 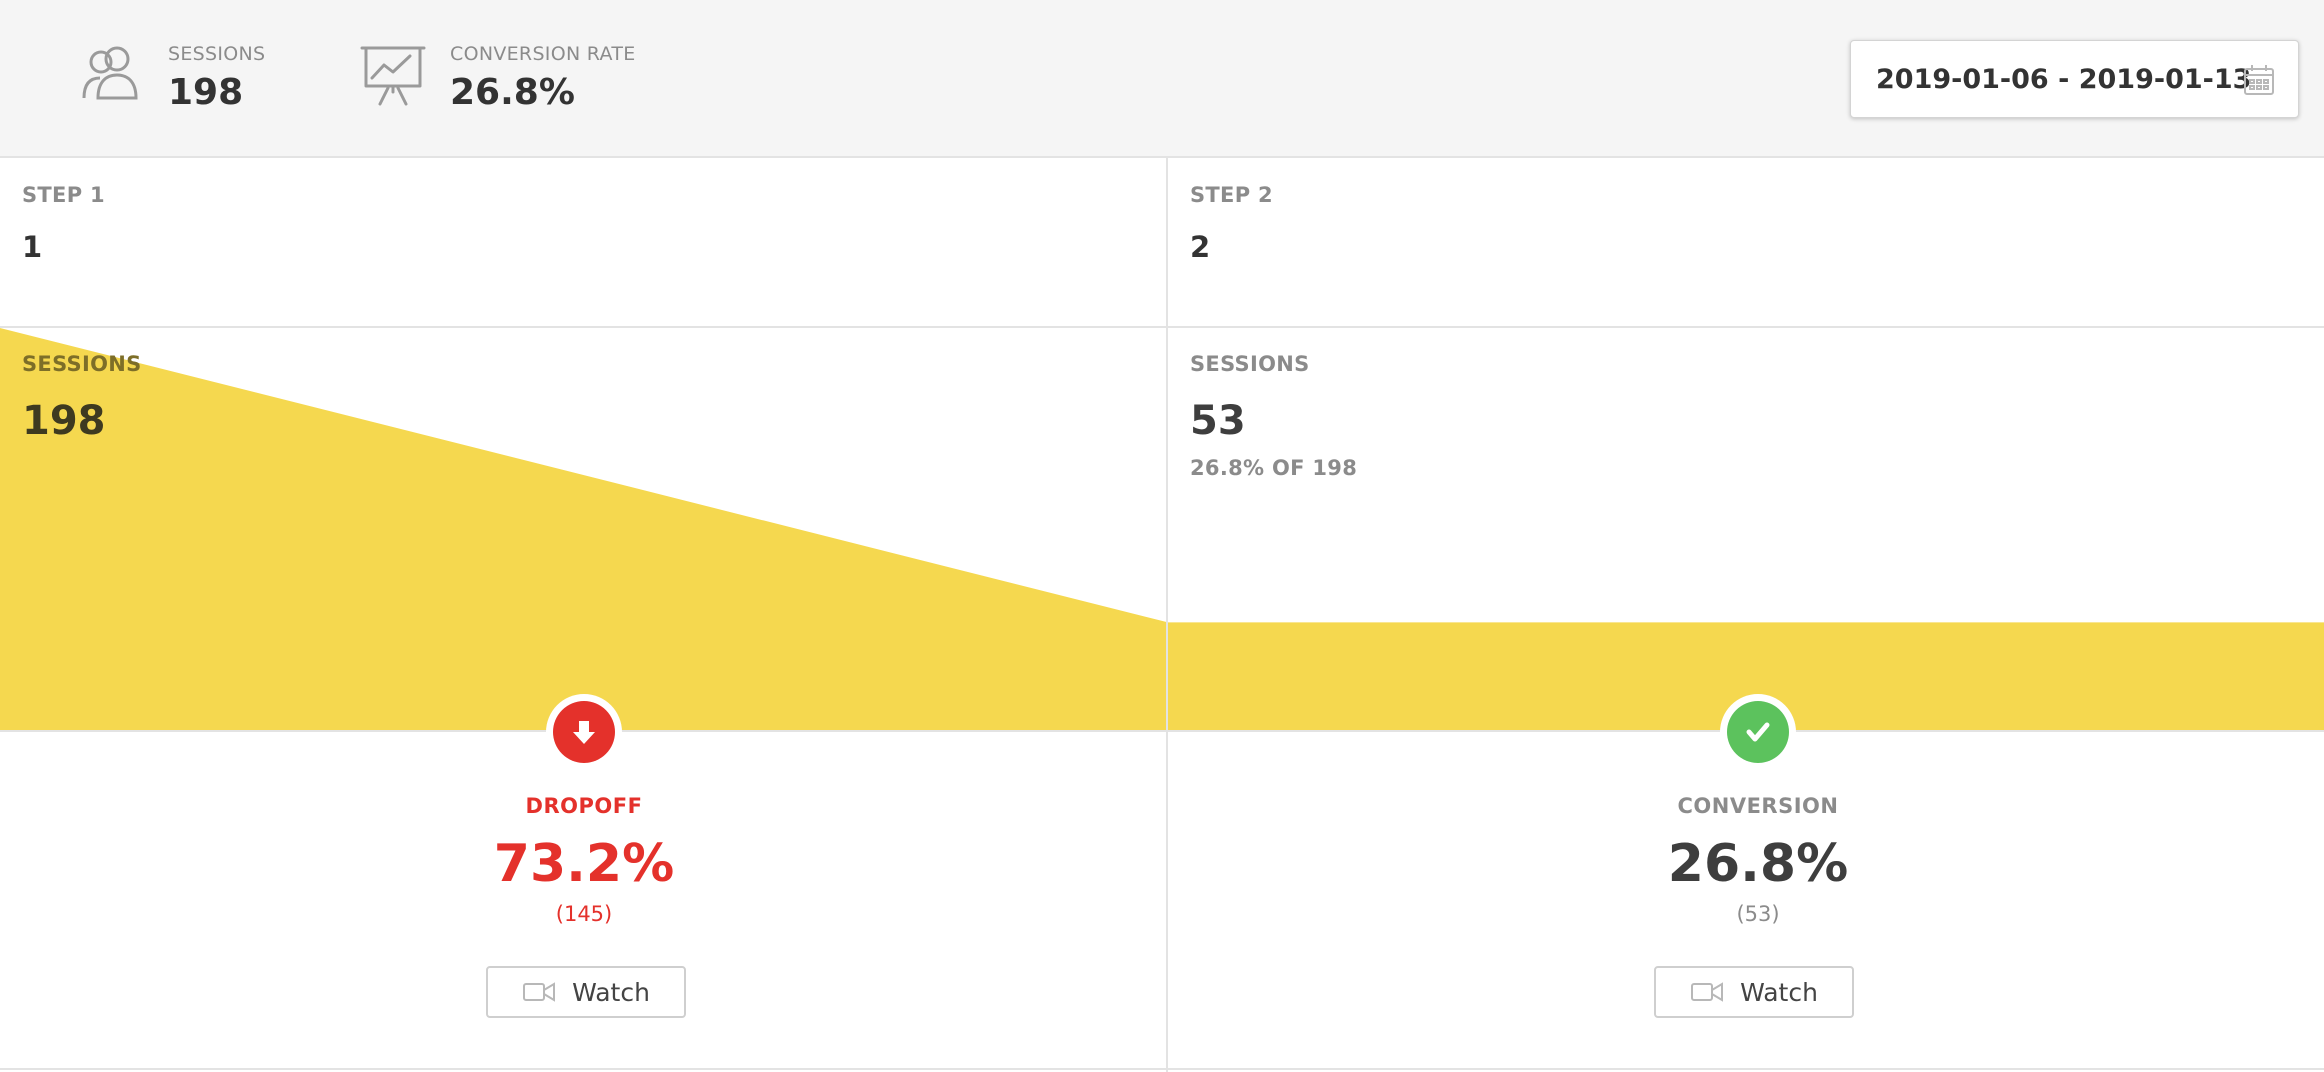 I want to click on step-sessions-share: 26.8% OF 198, so click(x=1274, y=468).